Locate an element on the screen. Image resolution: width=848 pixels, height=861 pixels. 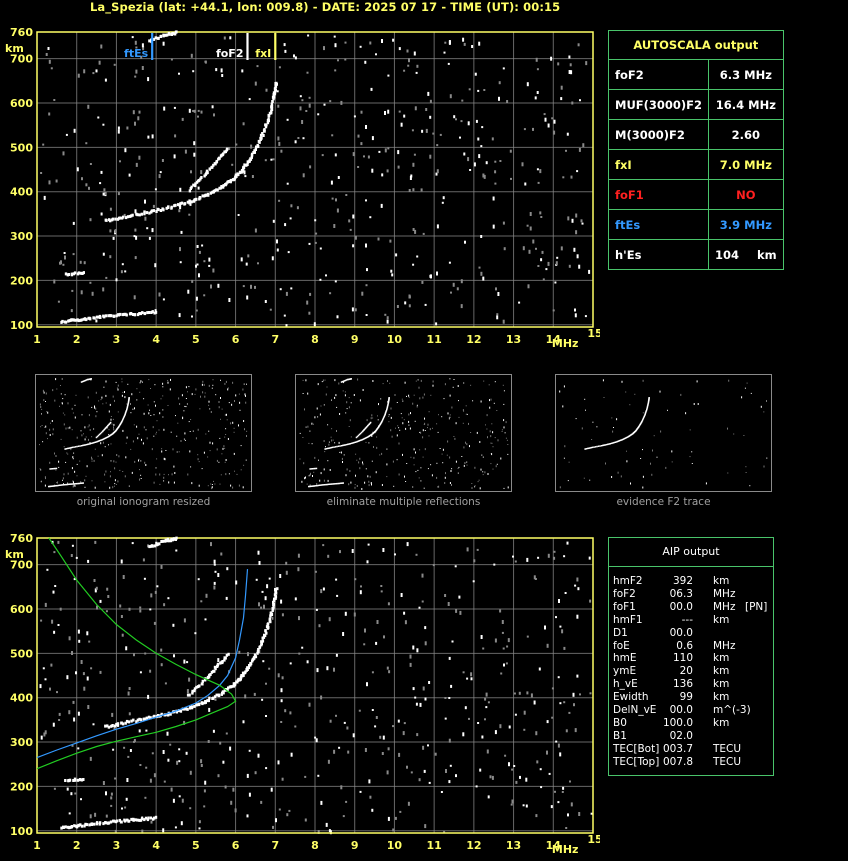
aip-unit: km is located at coordinates (721, 658).